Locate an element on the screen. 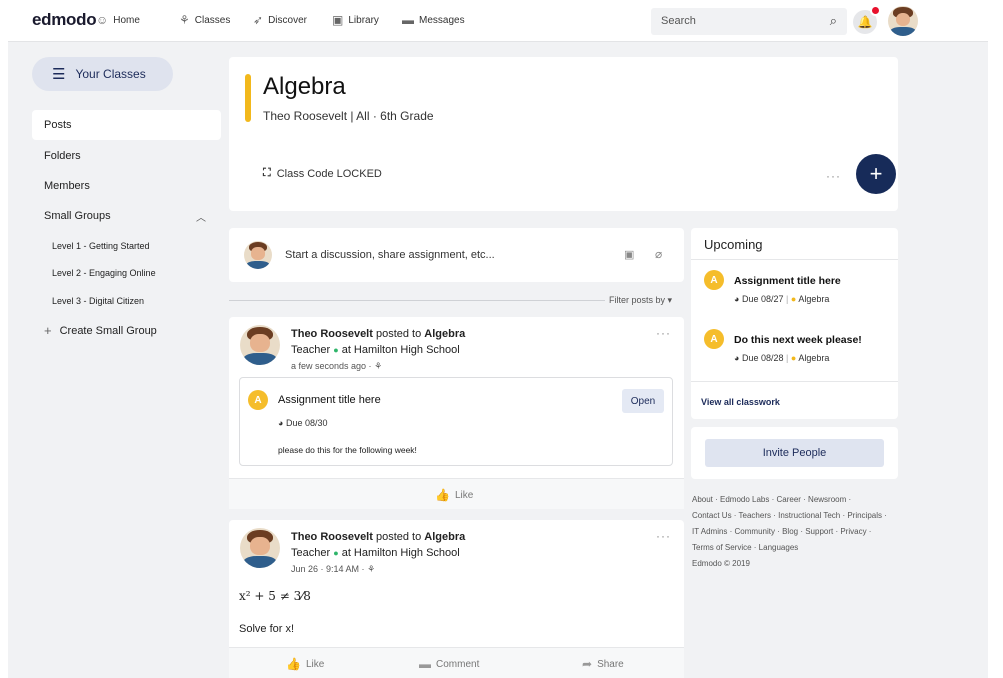 The width and height of the screenshot is (1003, 678). messages-icon: ▬ is located at coordinates (408, 20).